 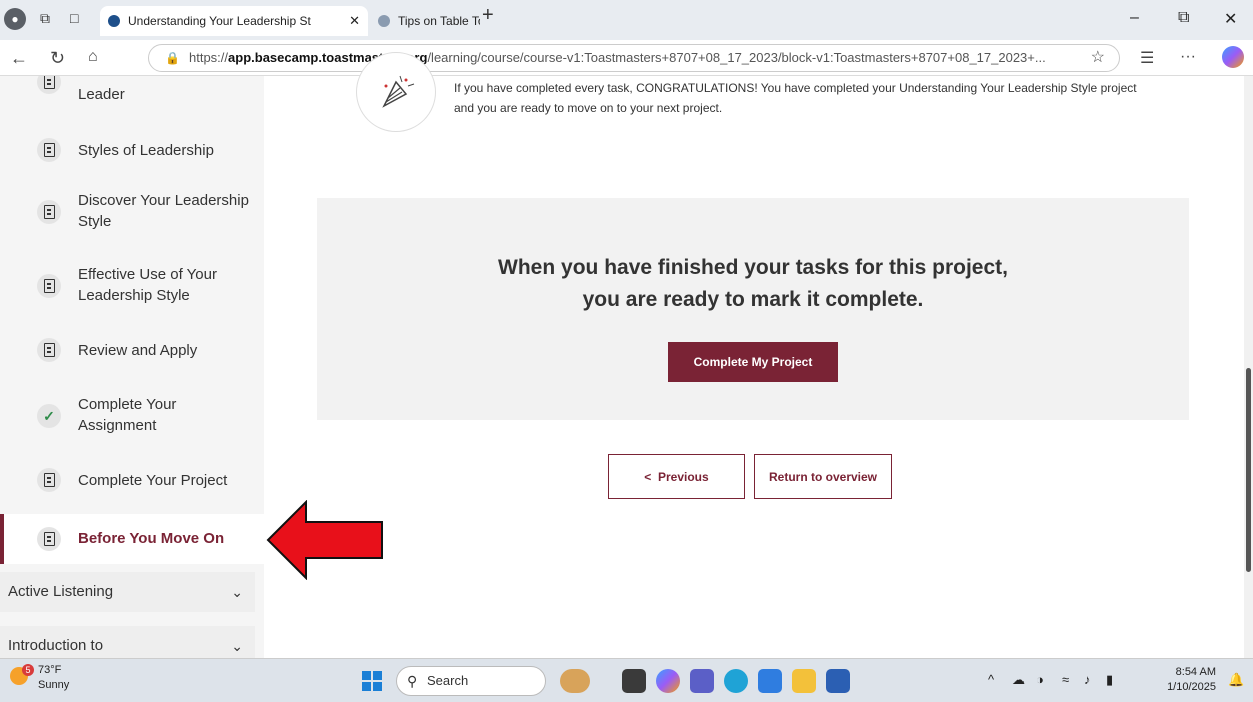 I want to click on taskbar-search: ⚲ Search, so click(x=471, y=681).